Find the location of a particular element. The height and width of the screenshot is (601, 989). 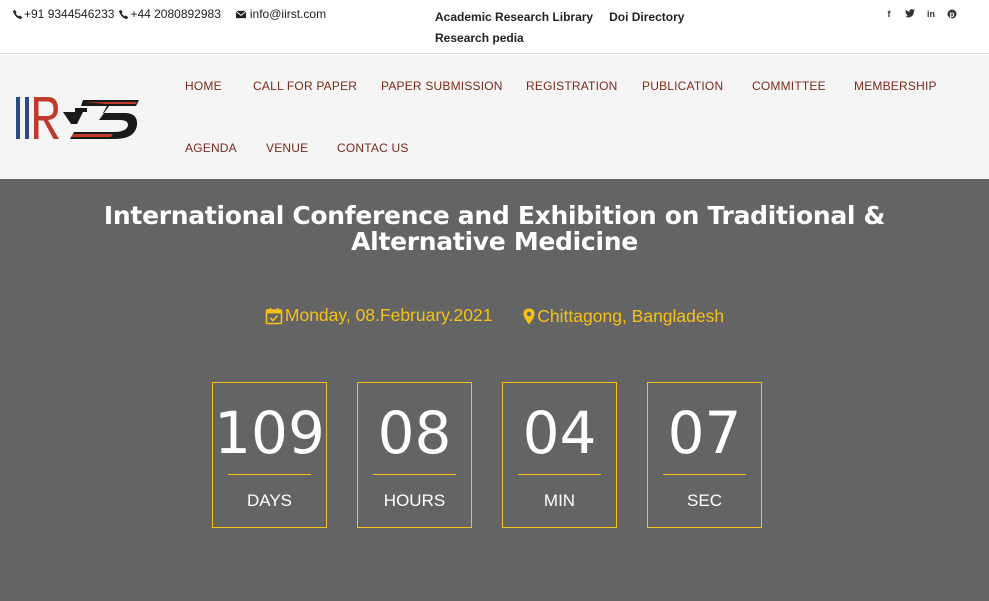

phone-2: +44 2080892983 is located at coordinates (169, 14).